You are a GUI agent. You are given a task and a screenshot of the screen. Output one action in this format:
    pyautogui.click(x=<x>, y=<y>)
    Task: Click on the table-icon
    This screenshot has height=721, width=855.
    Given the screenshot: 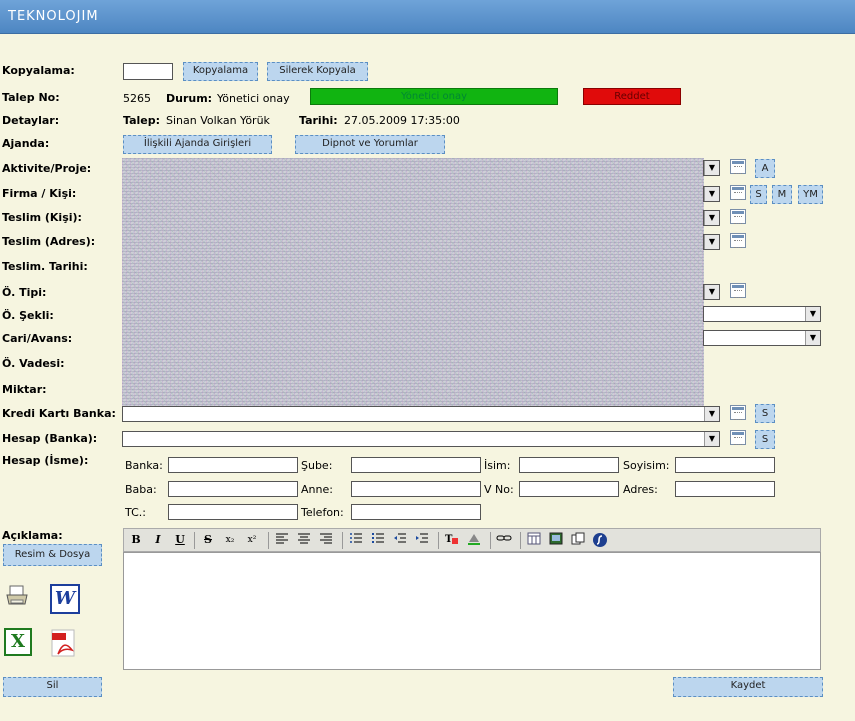 What is the action you would take?
    pyautogui.click(x=534, y=540)
    